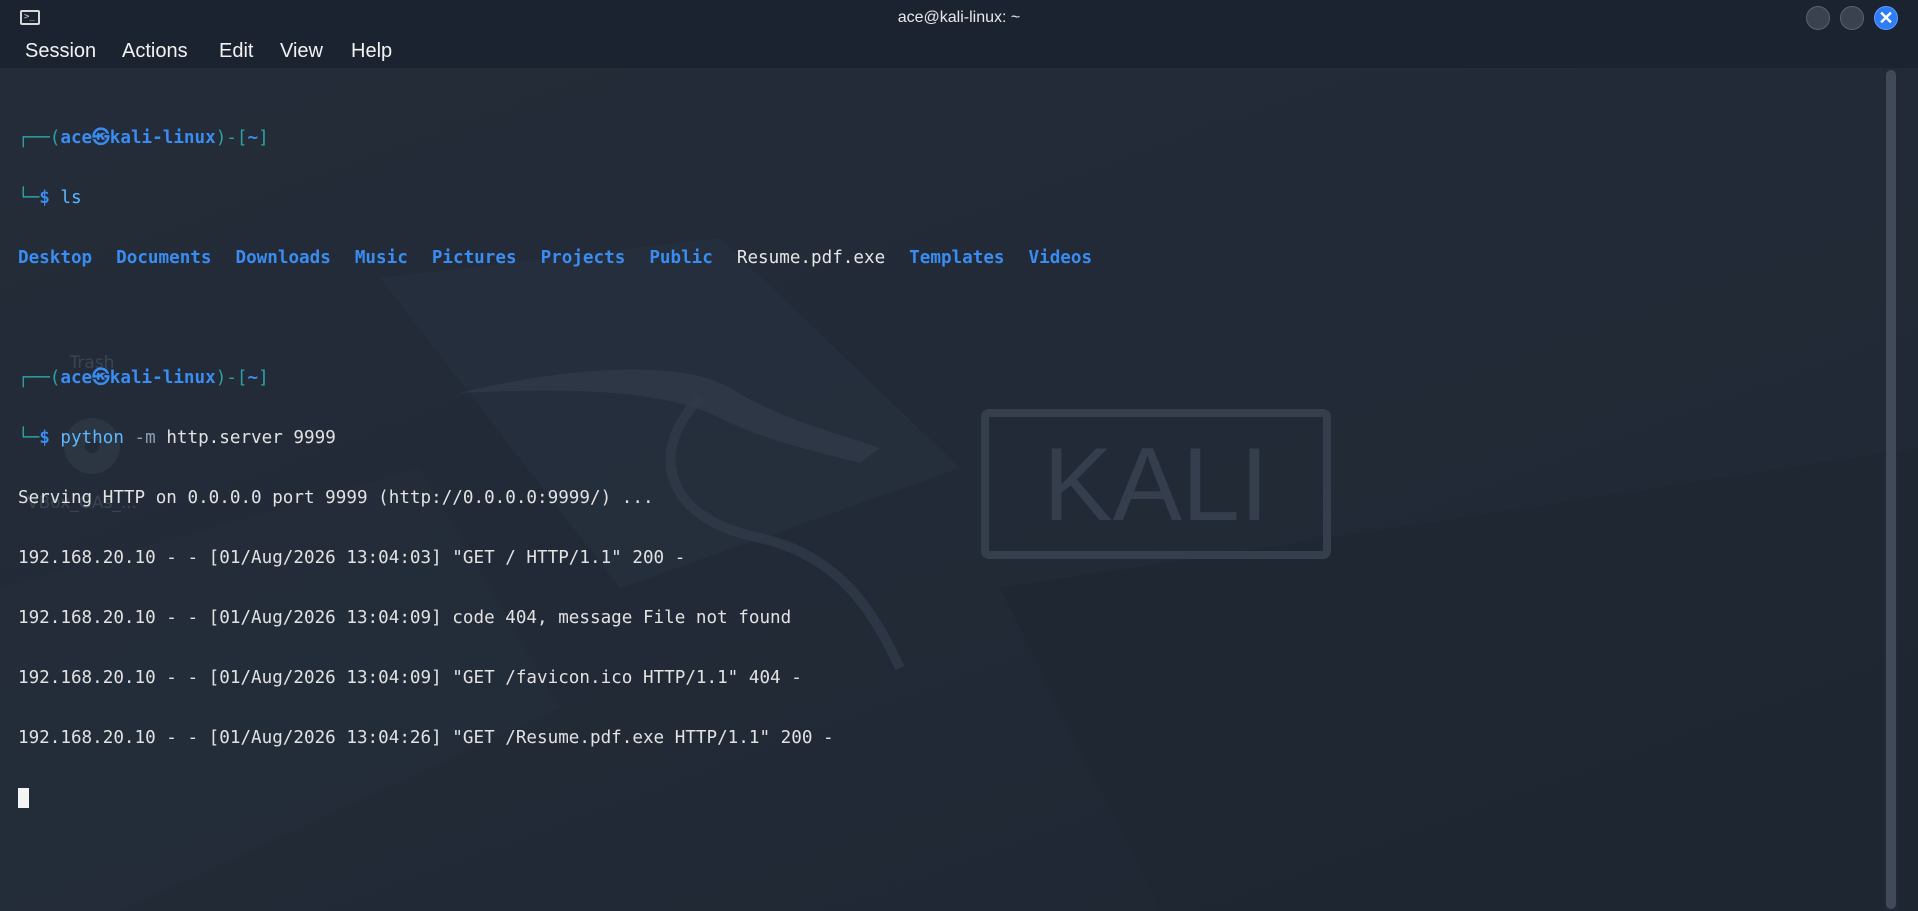  I want to click on ls-entry-resume: Resume.pdf.exe, so click(811, 258).